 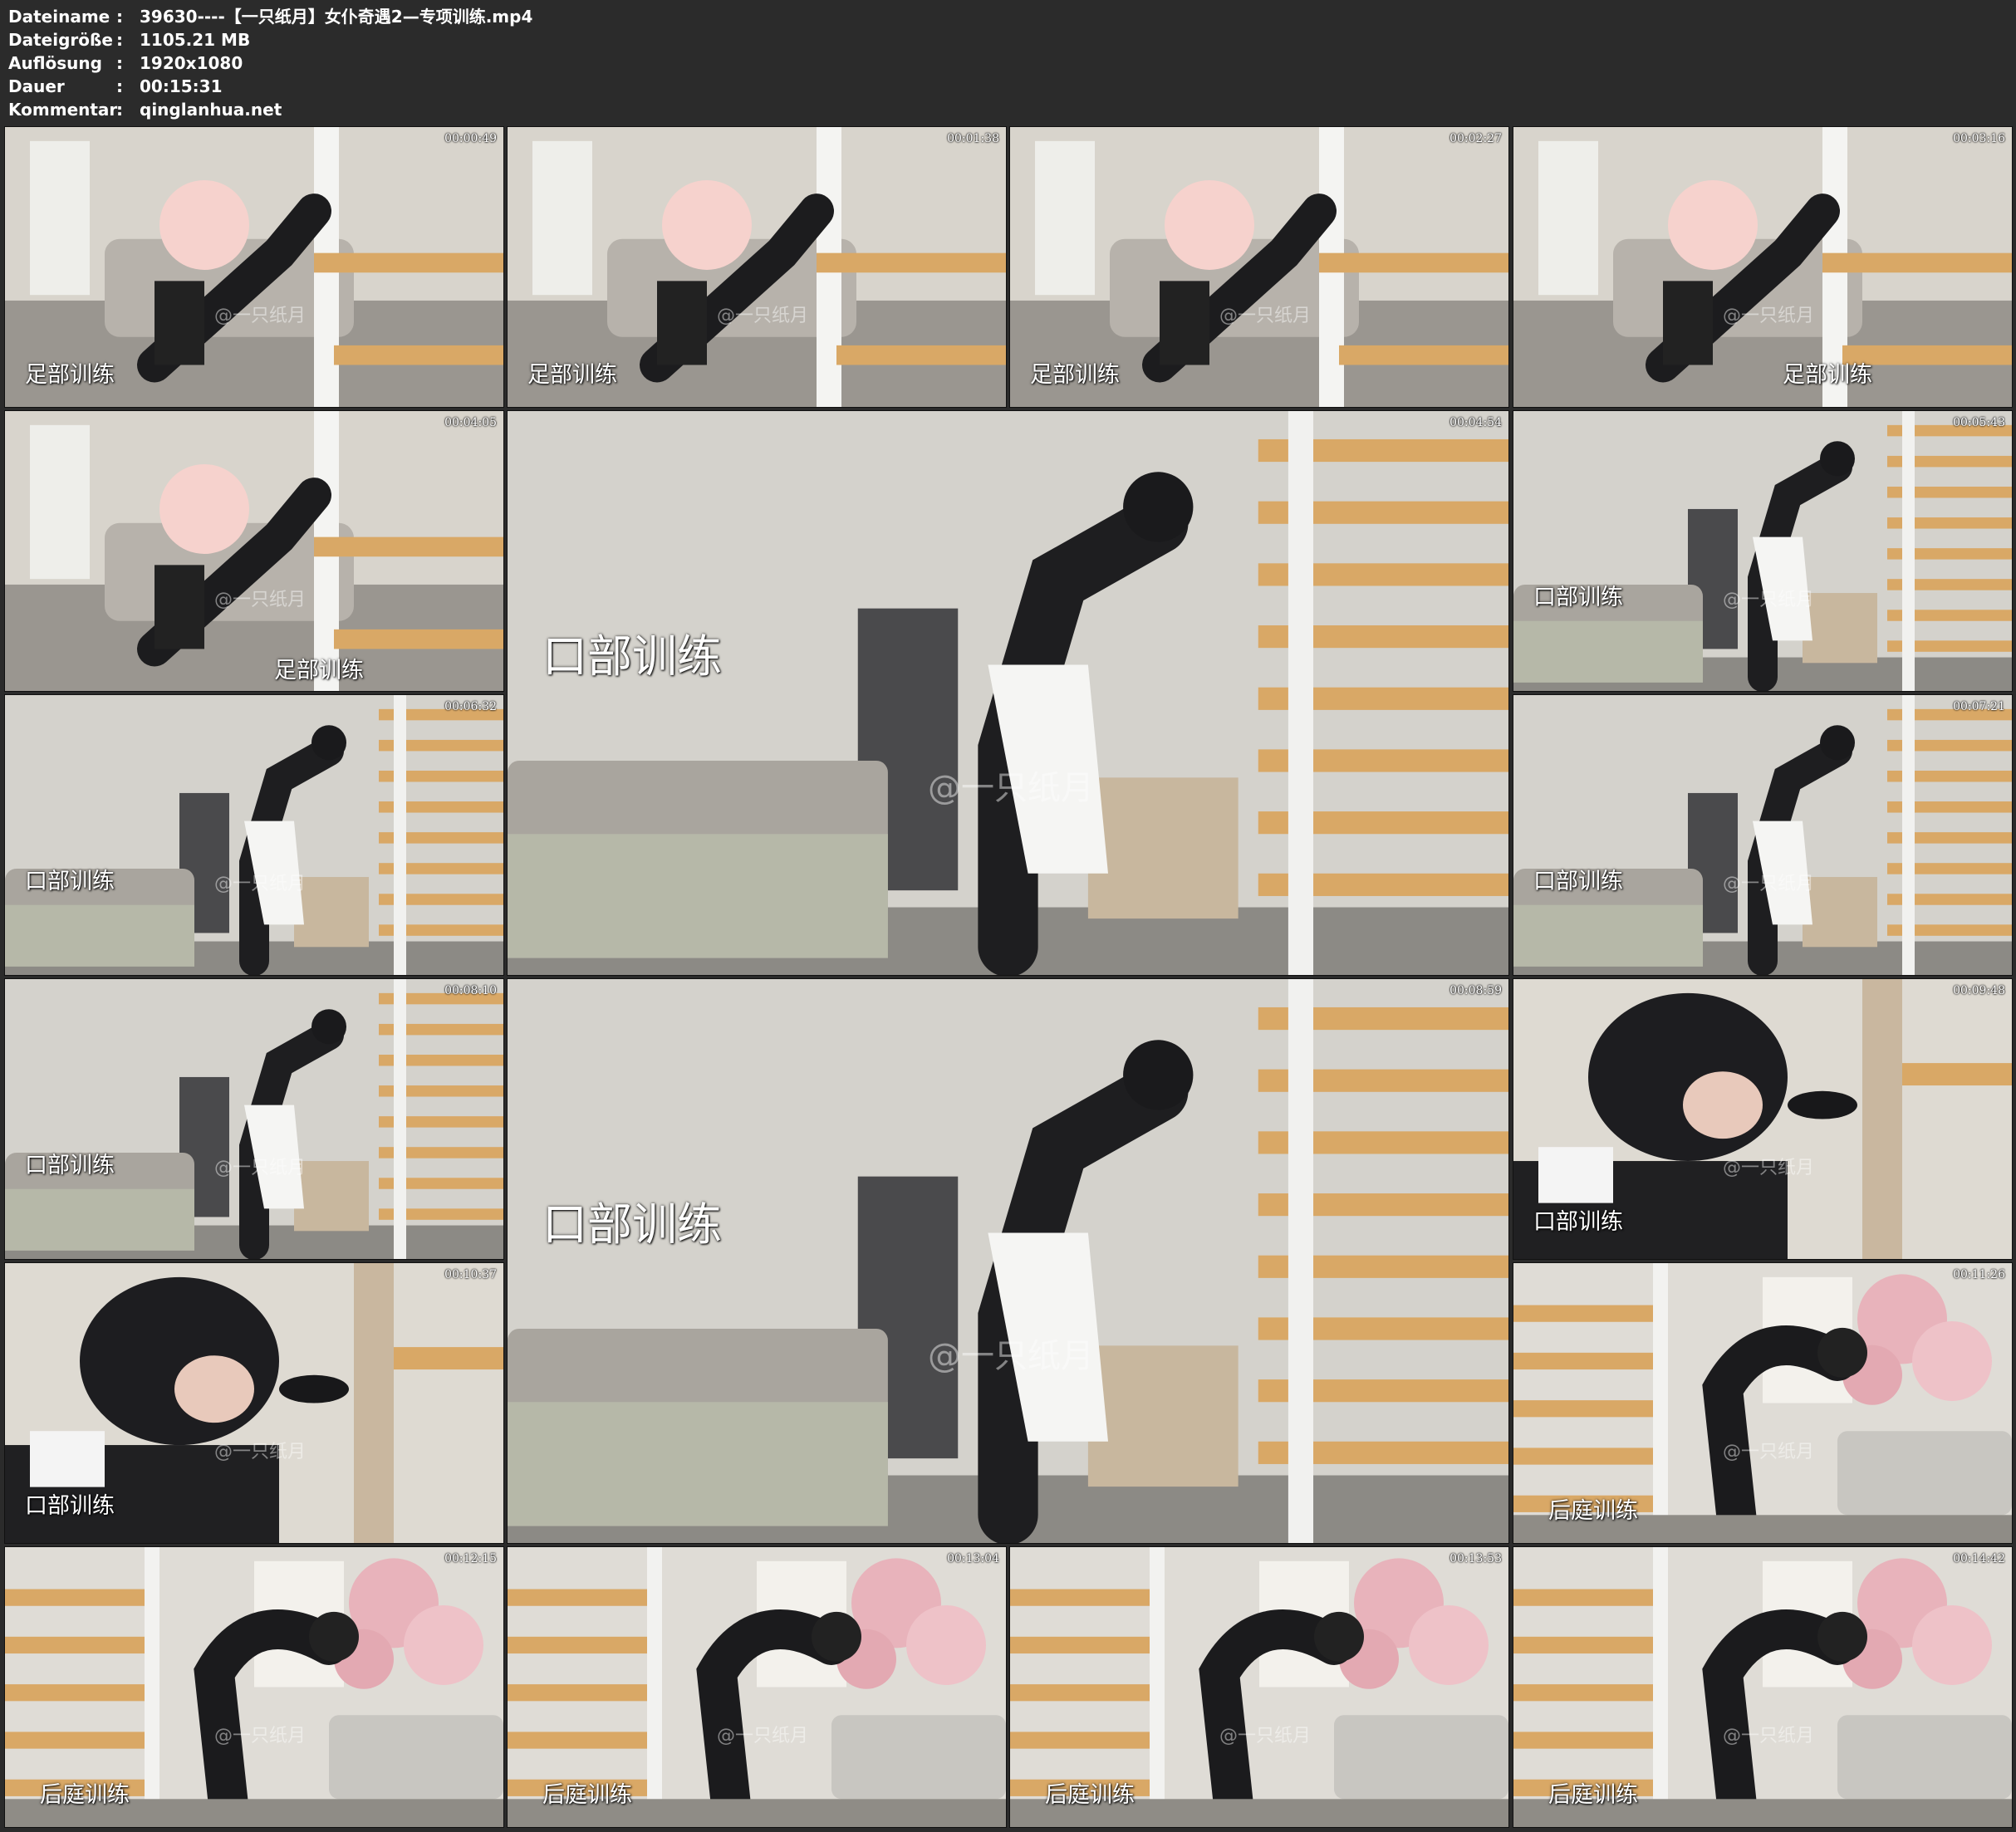 What do you see at coordinates (470, 990) in the screenshot?
I see `thumbnail-timestamp: 00:08:10` at bounding box center [470, 990].